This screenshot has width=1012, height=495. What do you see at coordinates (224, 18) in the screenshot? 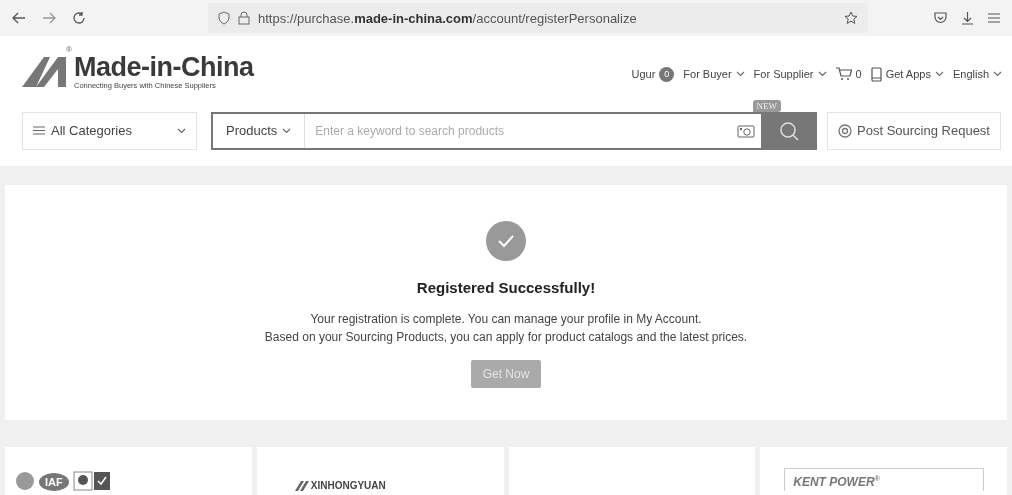
I see `shield-icon` at bounding box center [224, 18].